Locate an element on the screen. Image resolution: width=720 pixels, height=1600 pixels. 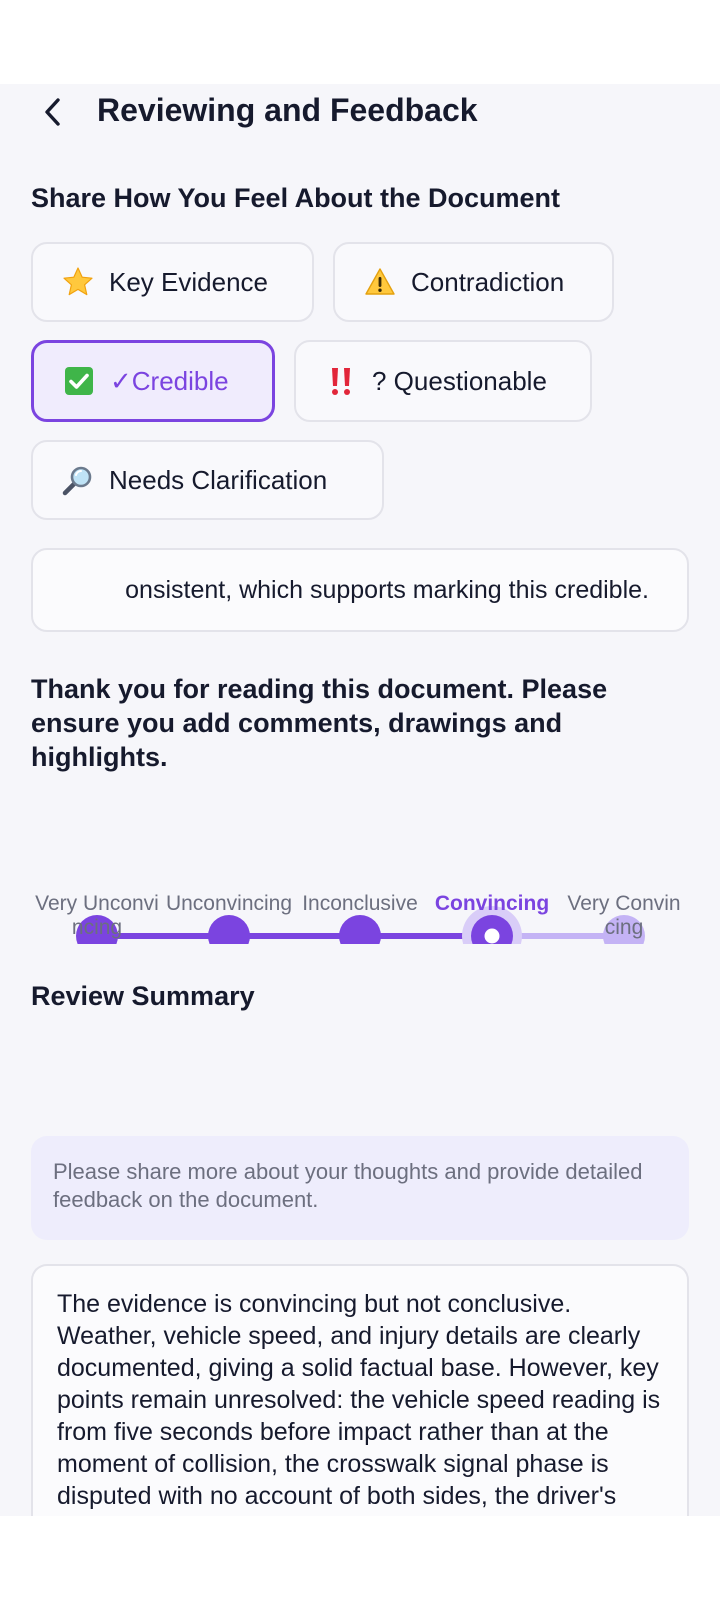
star-icon is located at coordinates (78, 282).